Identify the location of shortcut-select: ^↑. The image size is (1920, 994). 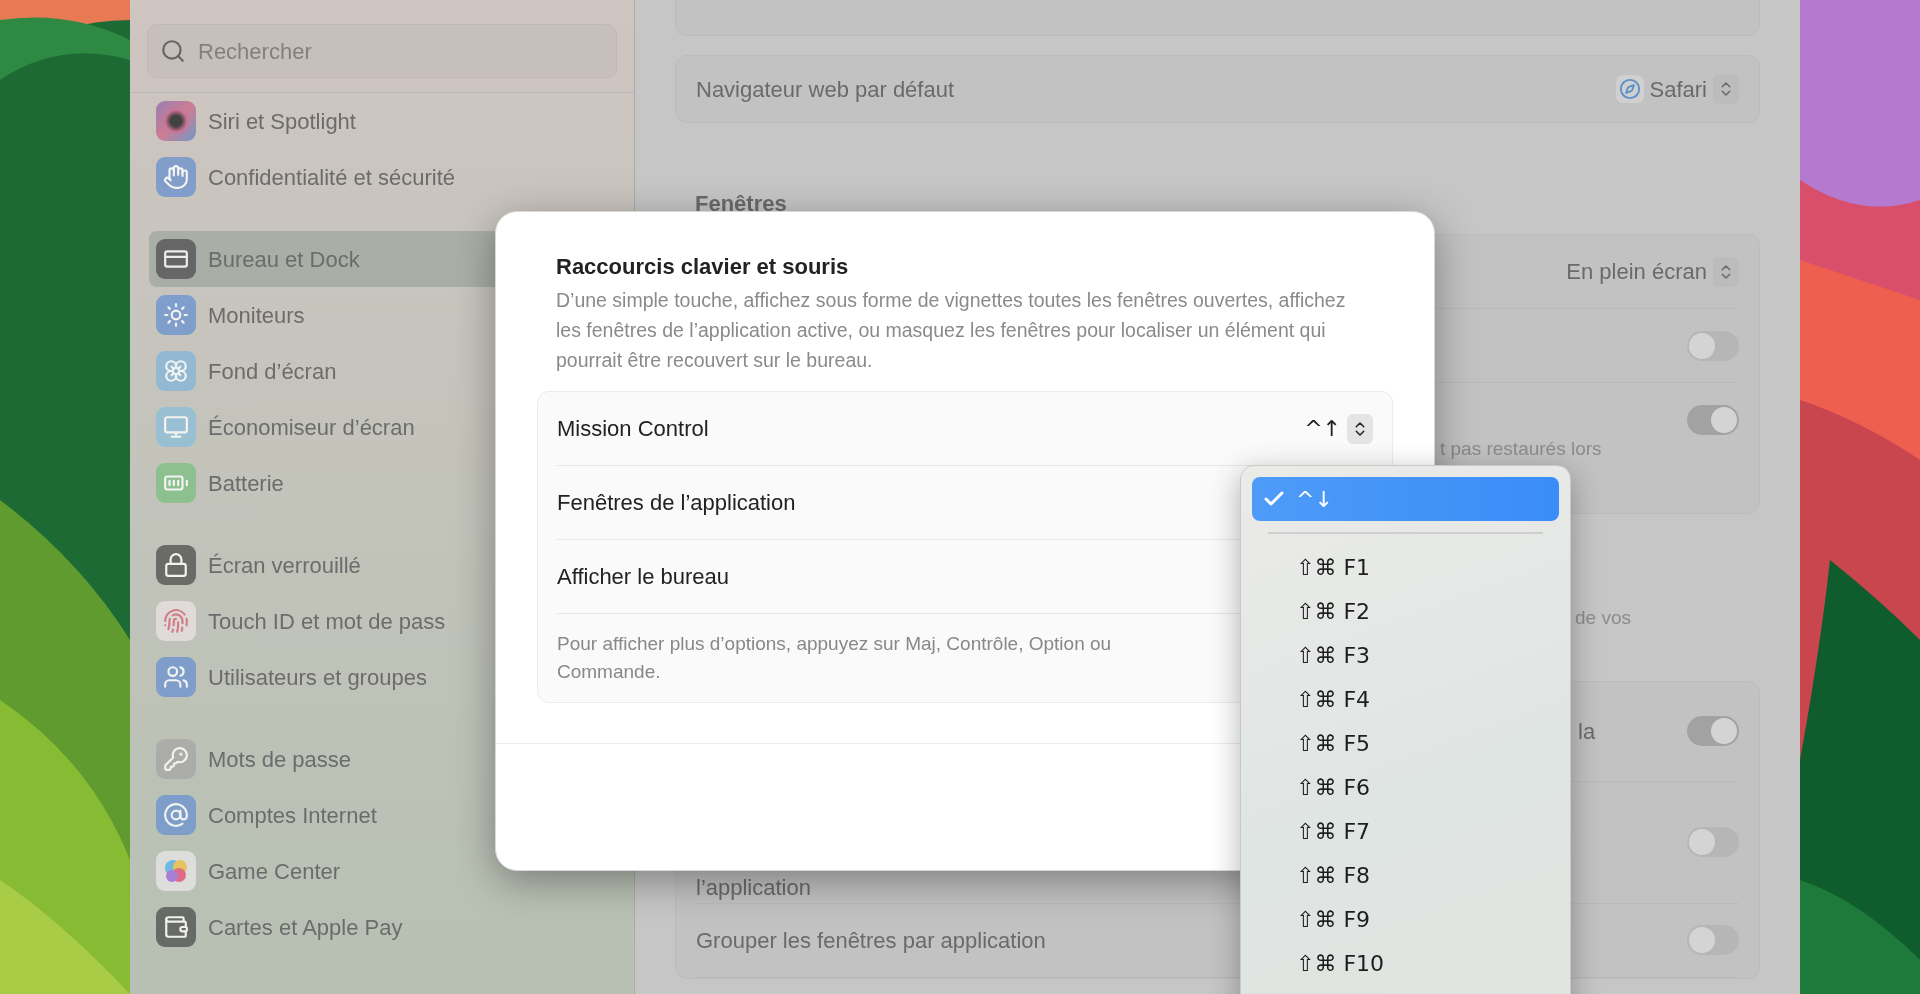
(1338, 428).